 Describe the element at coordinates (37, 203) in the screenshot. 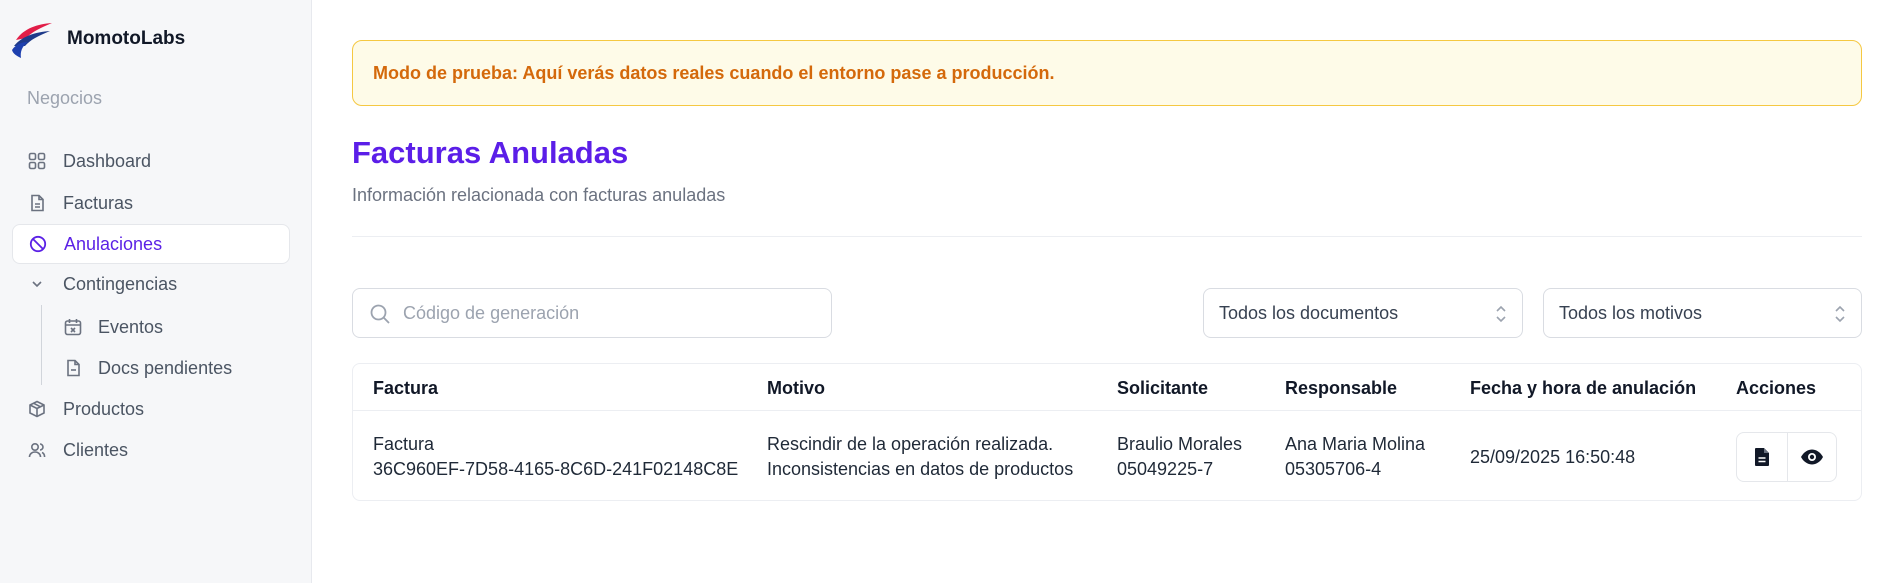

I see `file-text-icon` at that location.